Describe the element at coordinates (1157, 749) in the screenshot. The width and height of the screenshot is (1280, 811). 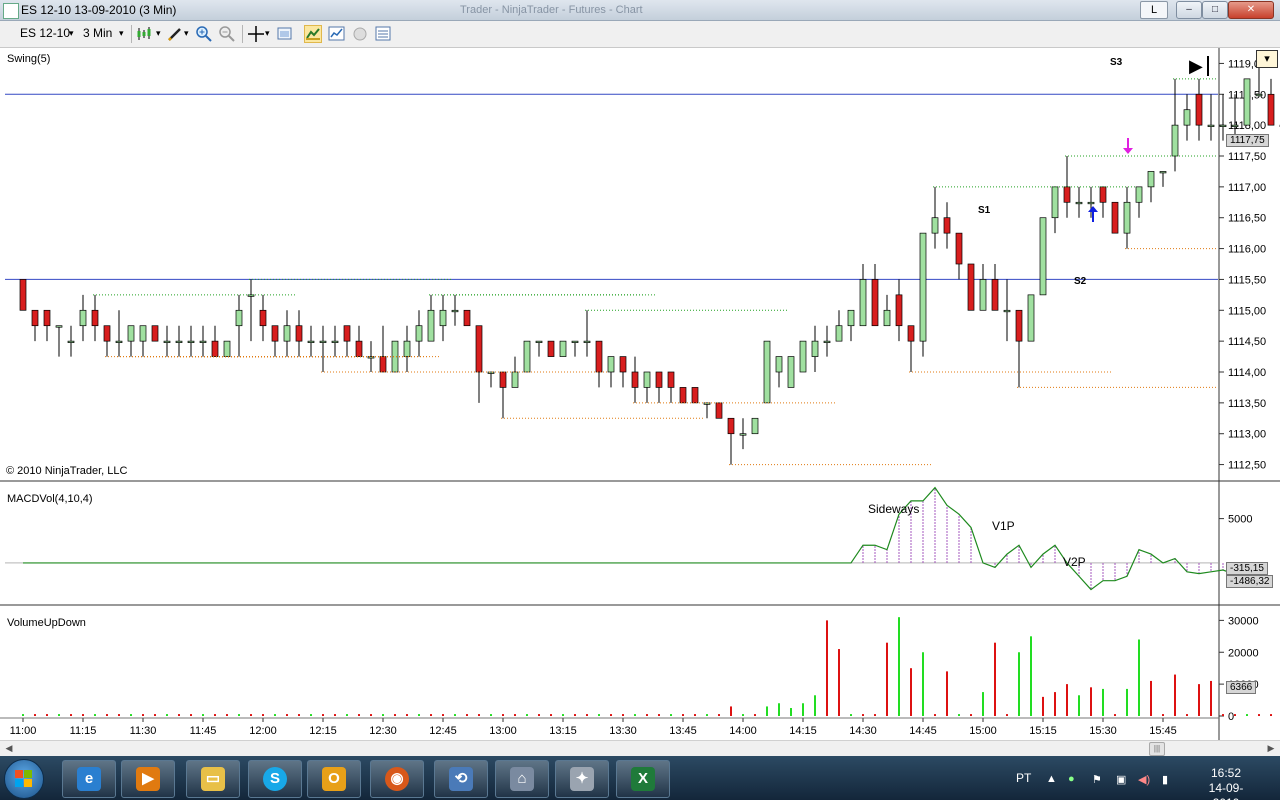
I see `scroll-thumb: |||` at that location.